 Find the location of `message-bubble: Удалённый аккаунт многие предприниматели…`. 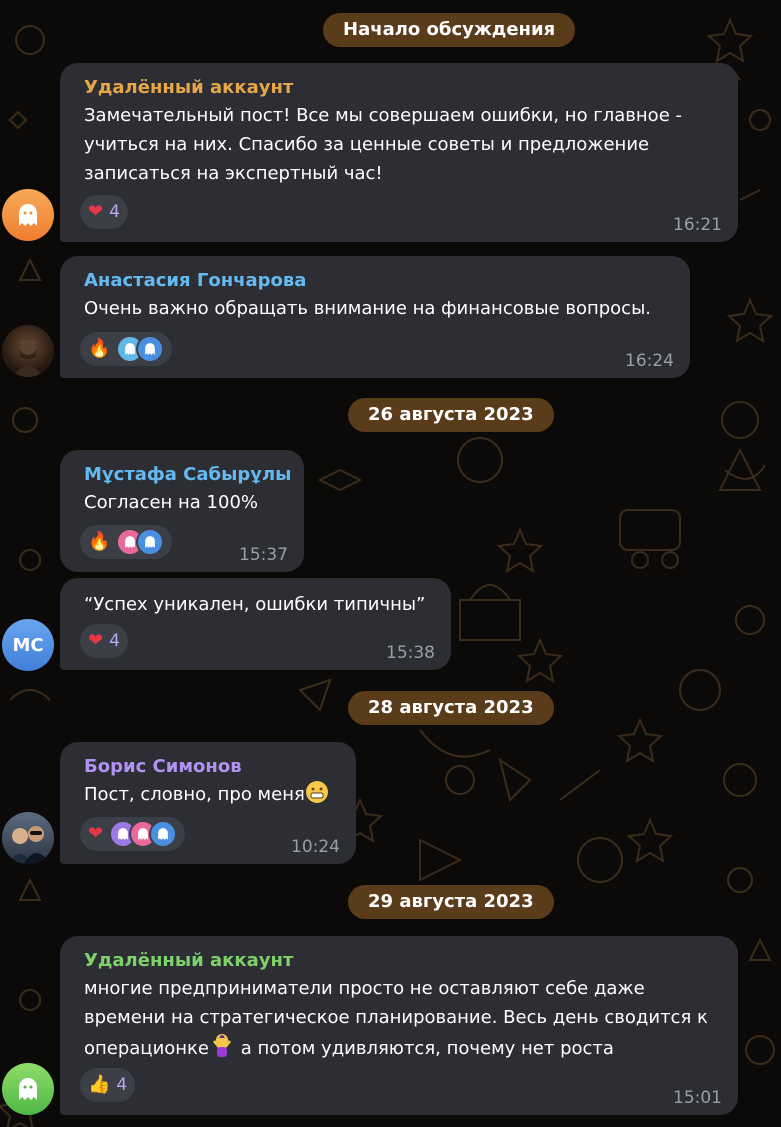

message-bubble: Удалённый аккаунт многие предприниматели… is located at coordinates (399, 1025).